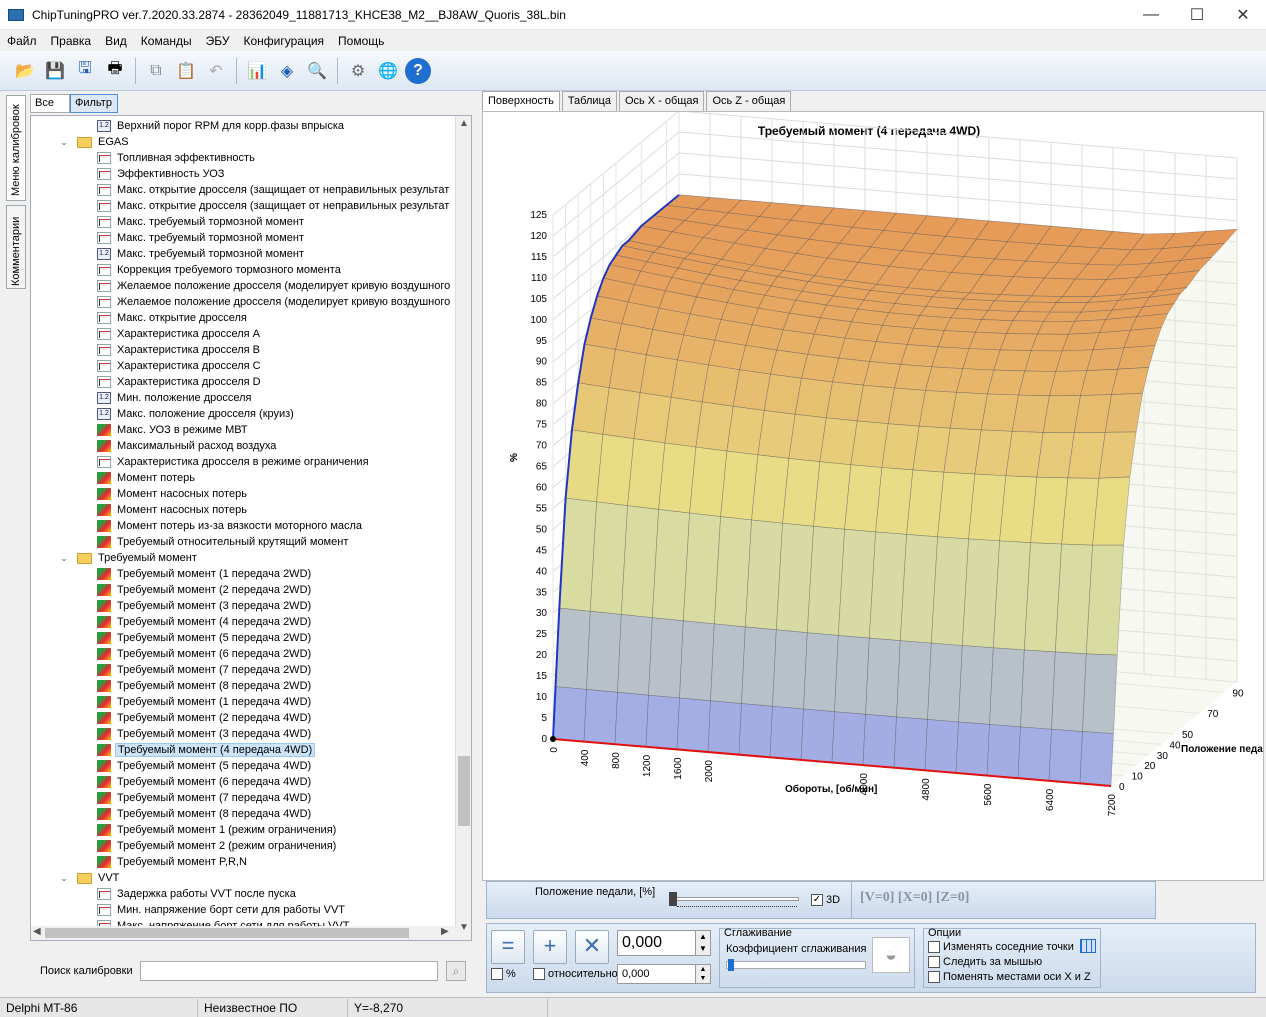  What do you see at coordinates (201, 222) in the screenshot?
I see `tree-item: Макс. требуемый тормозной момент` at bounding box center [201, 222].